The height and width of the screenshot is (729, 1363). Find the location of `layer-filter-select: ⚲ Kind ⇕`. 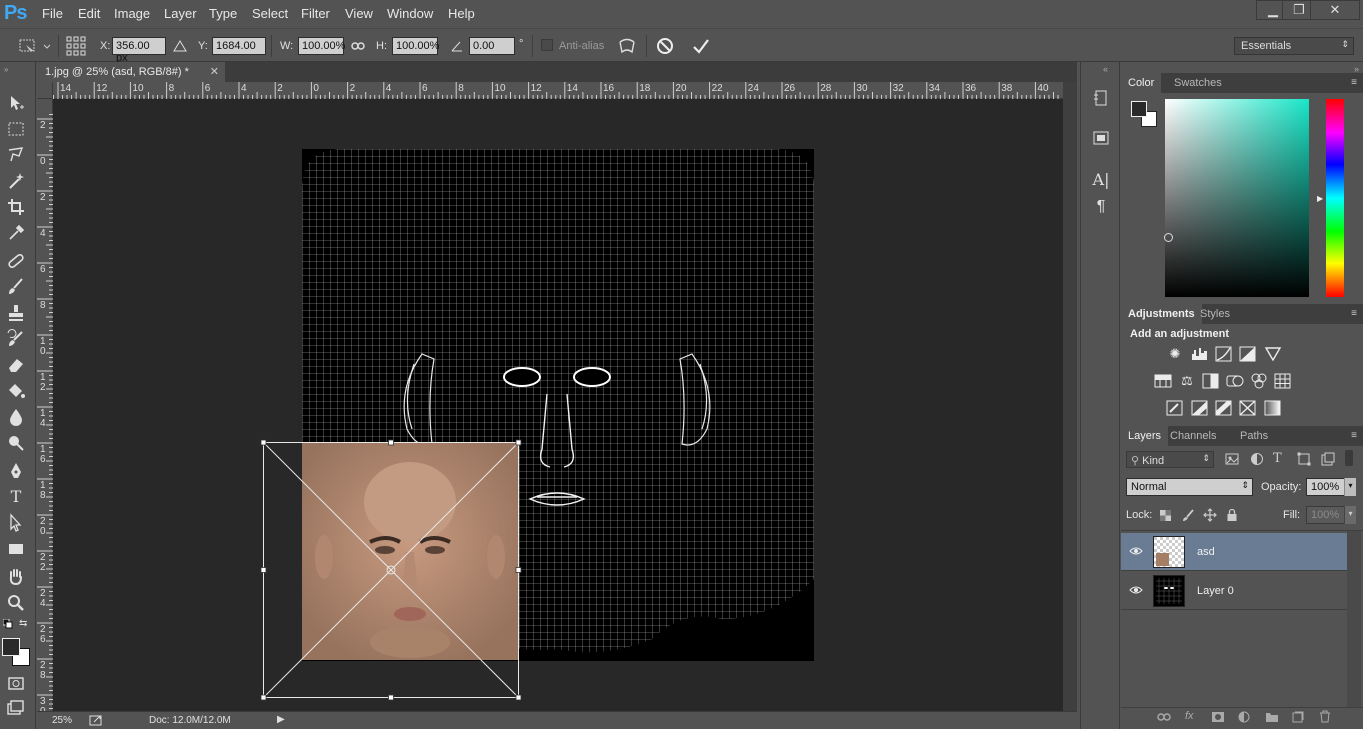

layer-filter-select: ⚲ Kind ⇕ is located at coordinates (1170, 459).